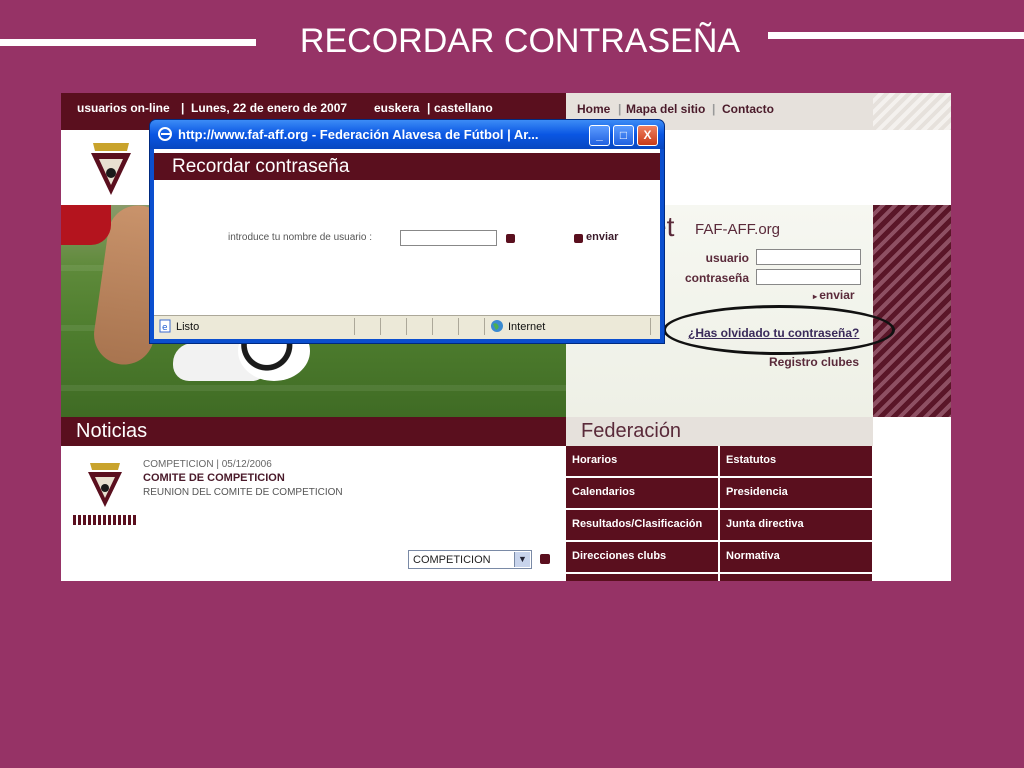  Describe the element at coordinates (448, 238) in the screenshot. I see `reminder-username-field` at that location.